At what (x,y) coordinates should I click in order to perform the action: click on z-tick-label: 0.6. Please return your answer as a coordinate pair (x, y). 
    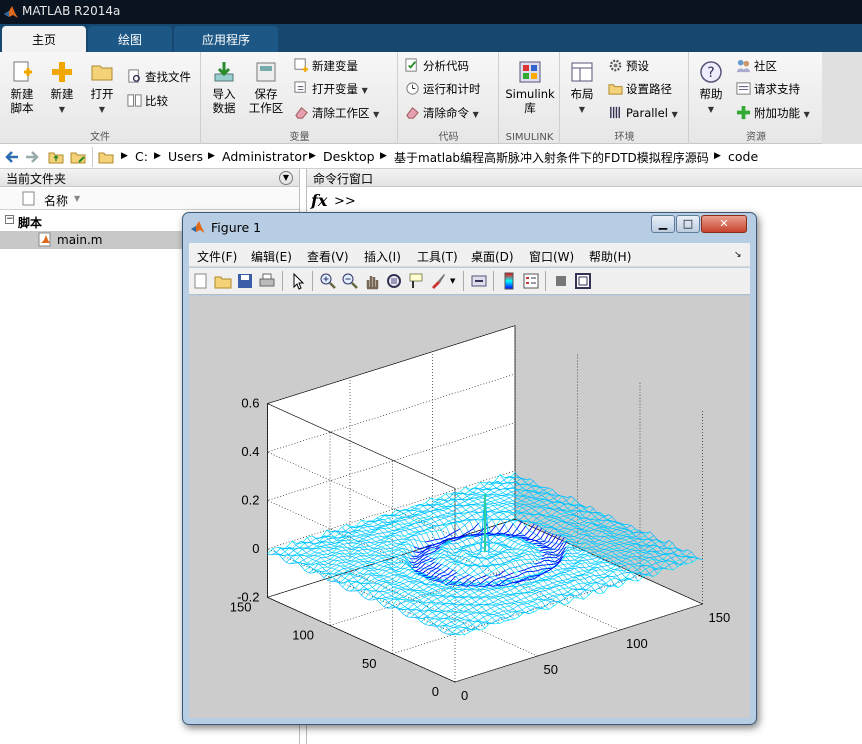
    Looking at the image, I should click on (250, 403).